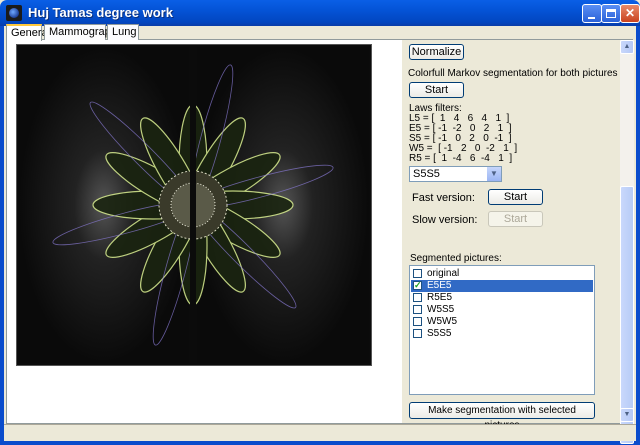  What do you see at coordinates (627, 315) in the screenshot?
I see `scroll-thumb` at bounding box center [627, 315].